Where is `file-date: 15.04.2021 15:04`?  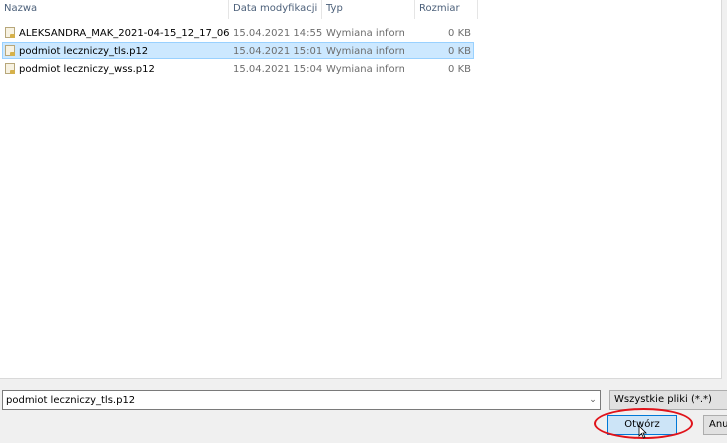 file-date: 15.04.2021 15:04 is located at coordinates (278, 69).